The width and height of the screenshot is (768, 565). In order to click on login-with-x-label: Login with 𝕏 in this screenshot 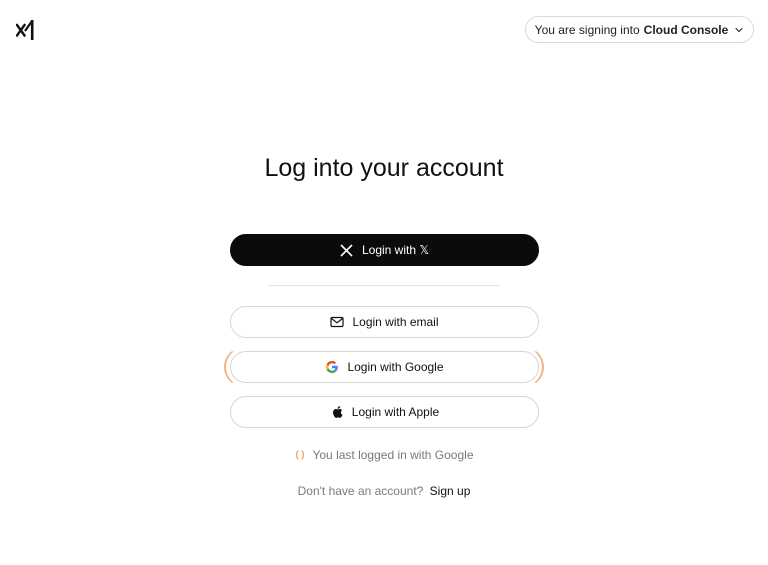, I will do `click(395, 250)`.